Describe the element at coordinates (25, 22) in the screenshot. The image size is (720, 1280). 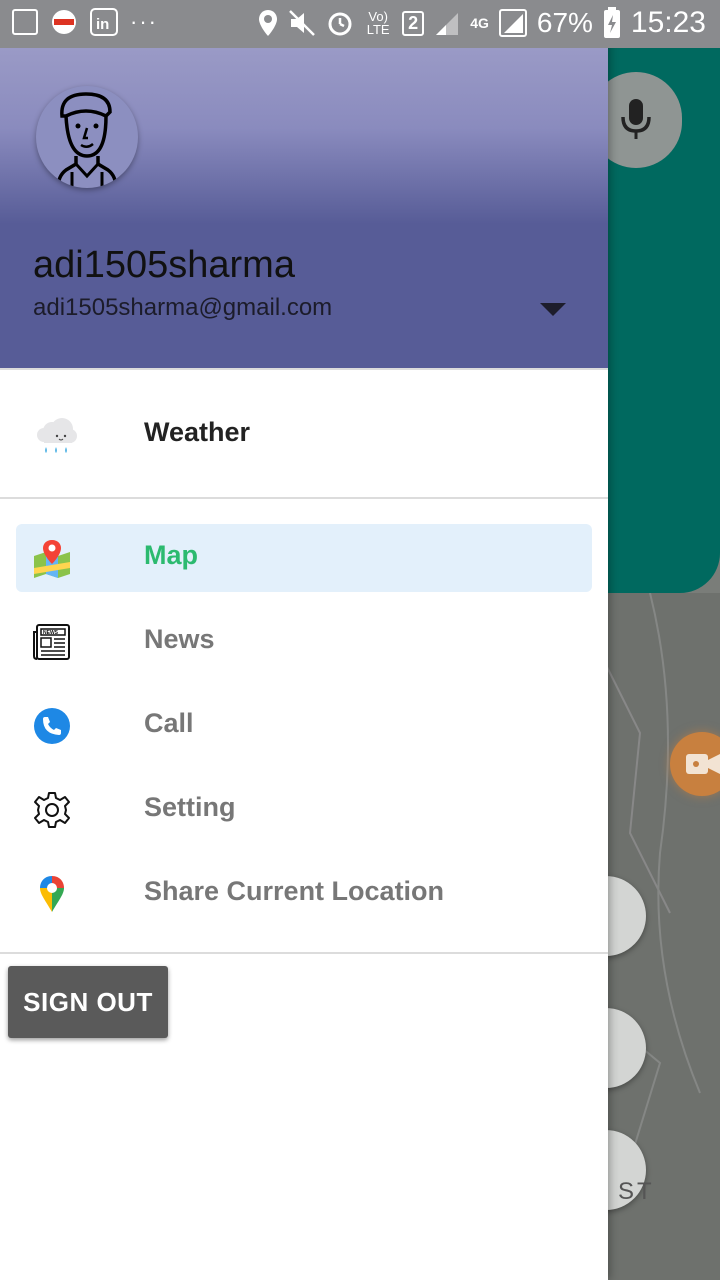
I see `gallery-icon` at that location.